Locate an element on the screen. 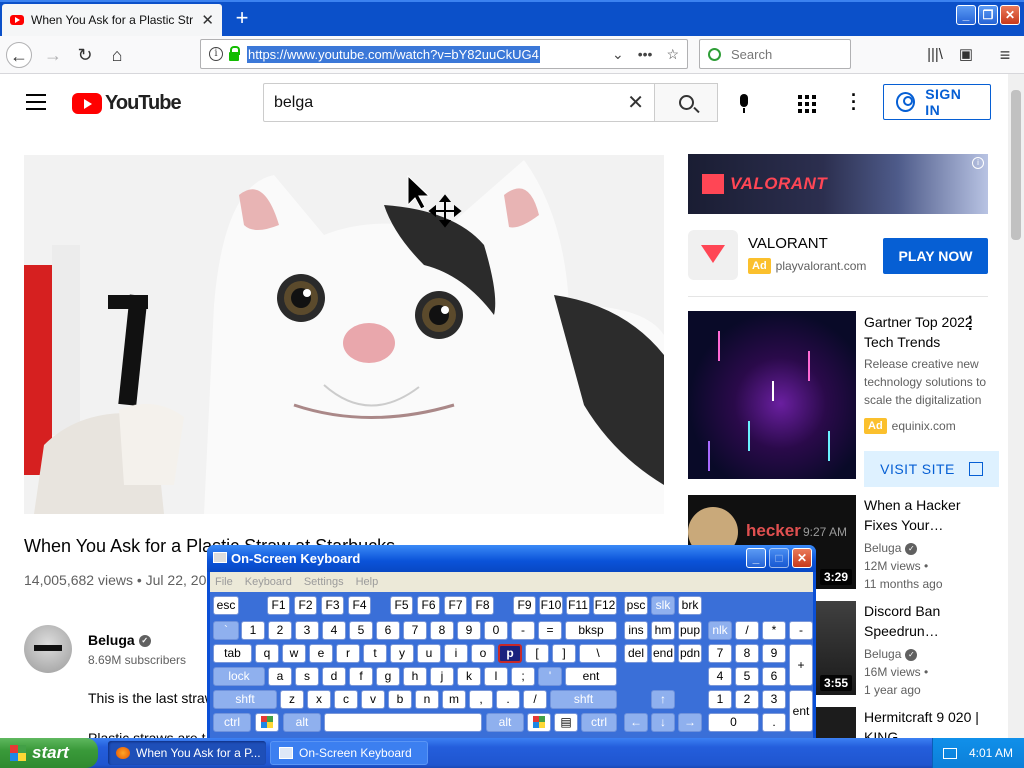  key-m: m is located at coordinates (454, 699).